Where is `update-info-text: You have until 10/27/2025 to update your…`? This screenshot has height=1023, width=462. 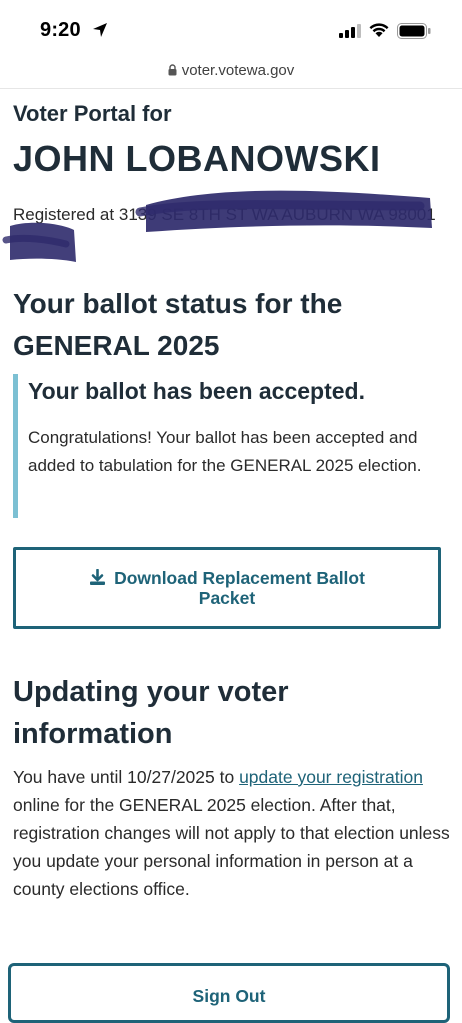
update-info-text: You have until 10/27/2025 to update your… is located at coordinates (233, 833).